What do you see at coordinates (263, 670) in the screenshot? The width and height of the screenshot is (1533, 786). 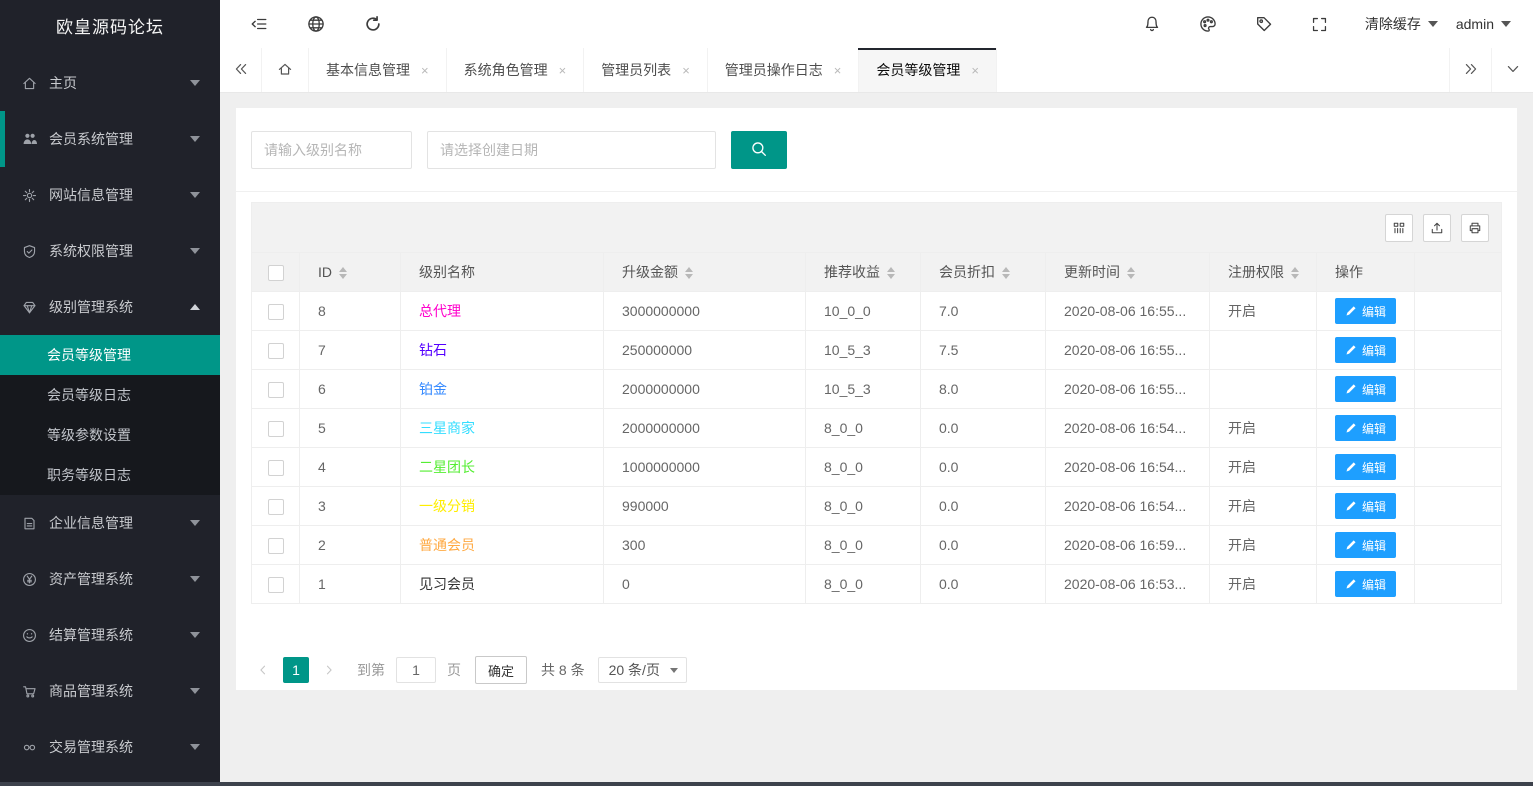 I see `prev-page-button` at bounding box center [263, 670].